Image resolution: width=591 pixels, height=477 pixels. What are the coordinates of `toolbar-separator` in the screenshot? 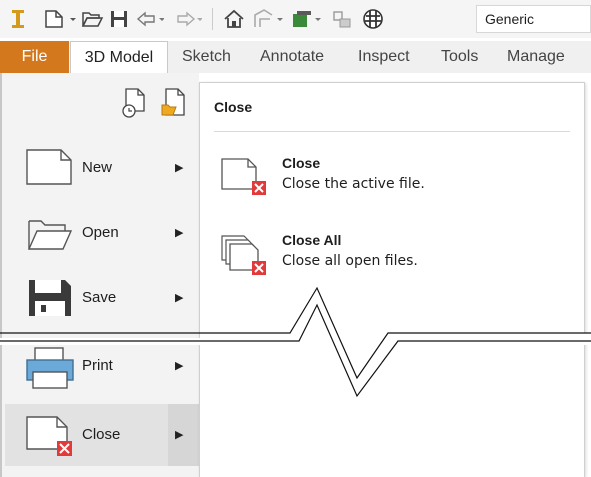 It's located at (212, 19).